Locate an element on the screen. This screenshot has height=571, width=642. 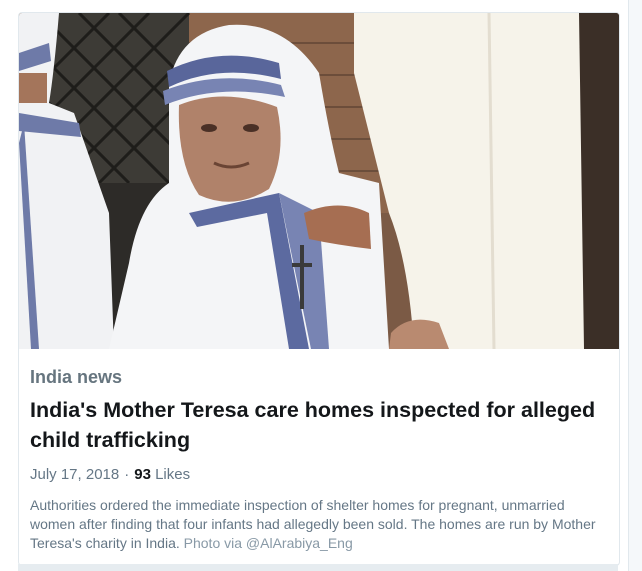
photo-credit: Photo via @AlArabiya_Eng is located at coordinates (268, 543).